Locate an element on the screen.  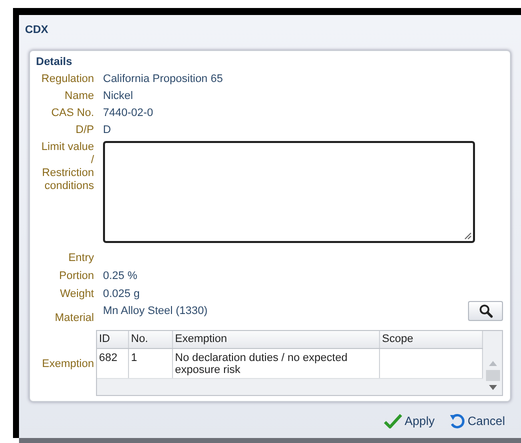
field-label: Regulation is located at coordinates (67, 79).